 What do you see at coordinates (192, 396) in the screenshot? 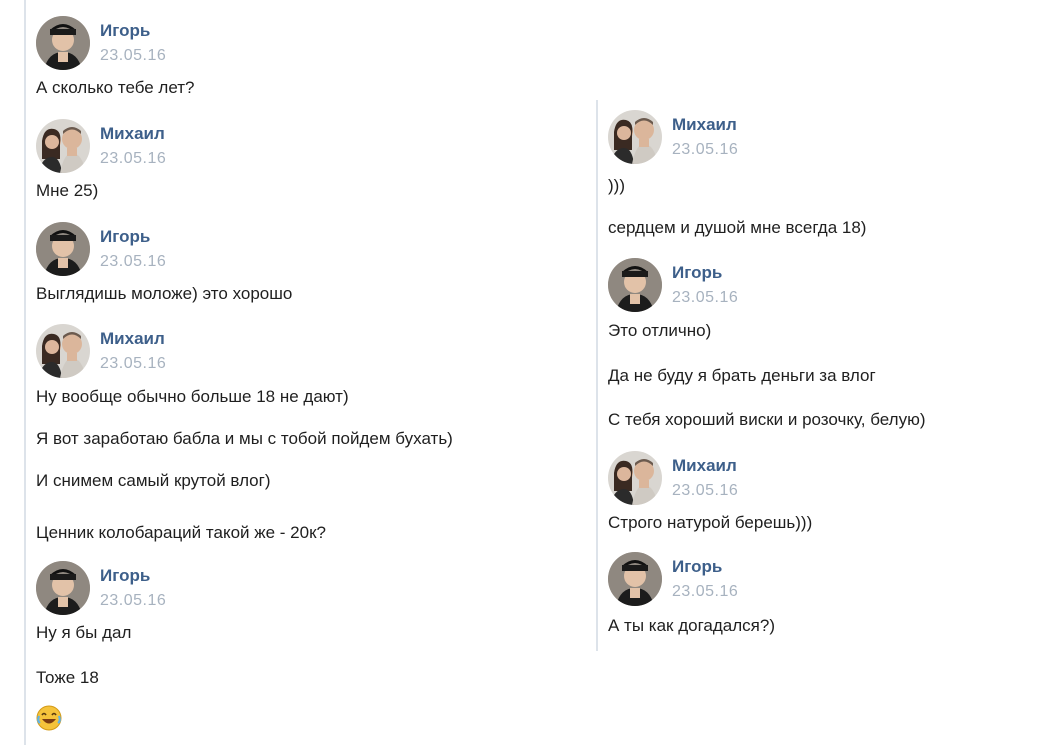
I see `message-text: Ну вообще обычно больше 18 не дают)` at bounding box center [192, 396].